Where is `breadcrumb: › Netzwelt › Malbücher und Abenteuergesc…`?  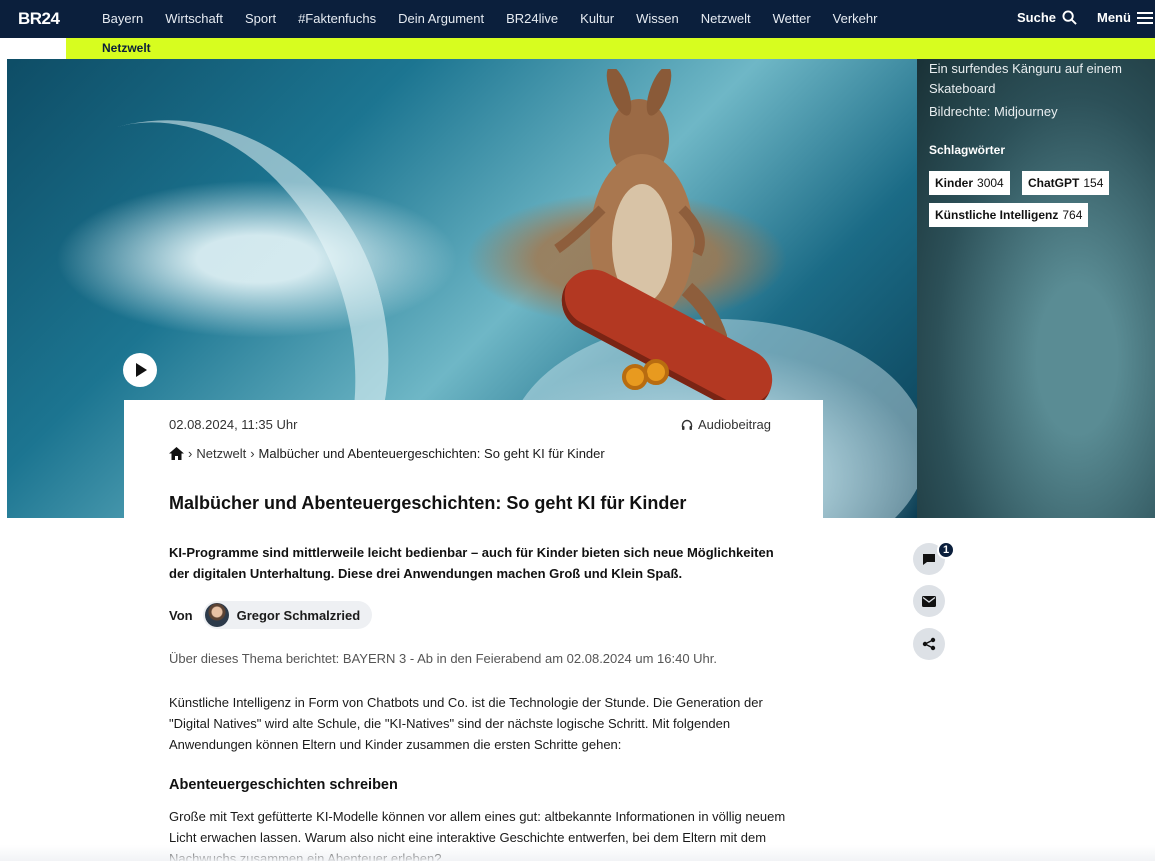 breadcrumb: › Netzwelt › Malbücher und Abenteuergesc… is located at coordinates (387, 453).